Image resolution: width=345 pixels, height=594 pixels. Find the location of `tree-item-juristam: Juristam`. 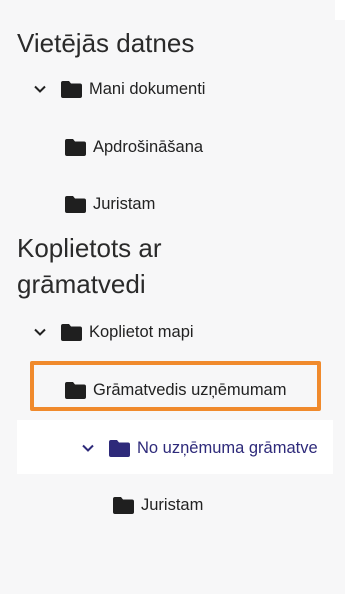

tree-item-juristam: Juristam is located at coordinates (110, 204).